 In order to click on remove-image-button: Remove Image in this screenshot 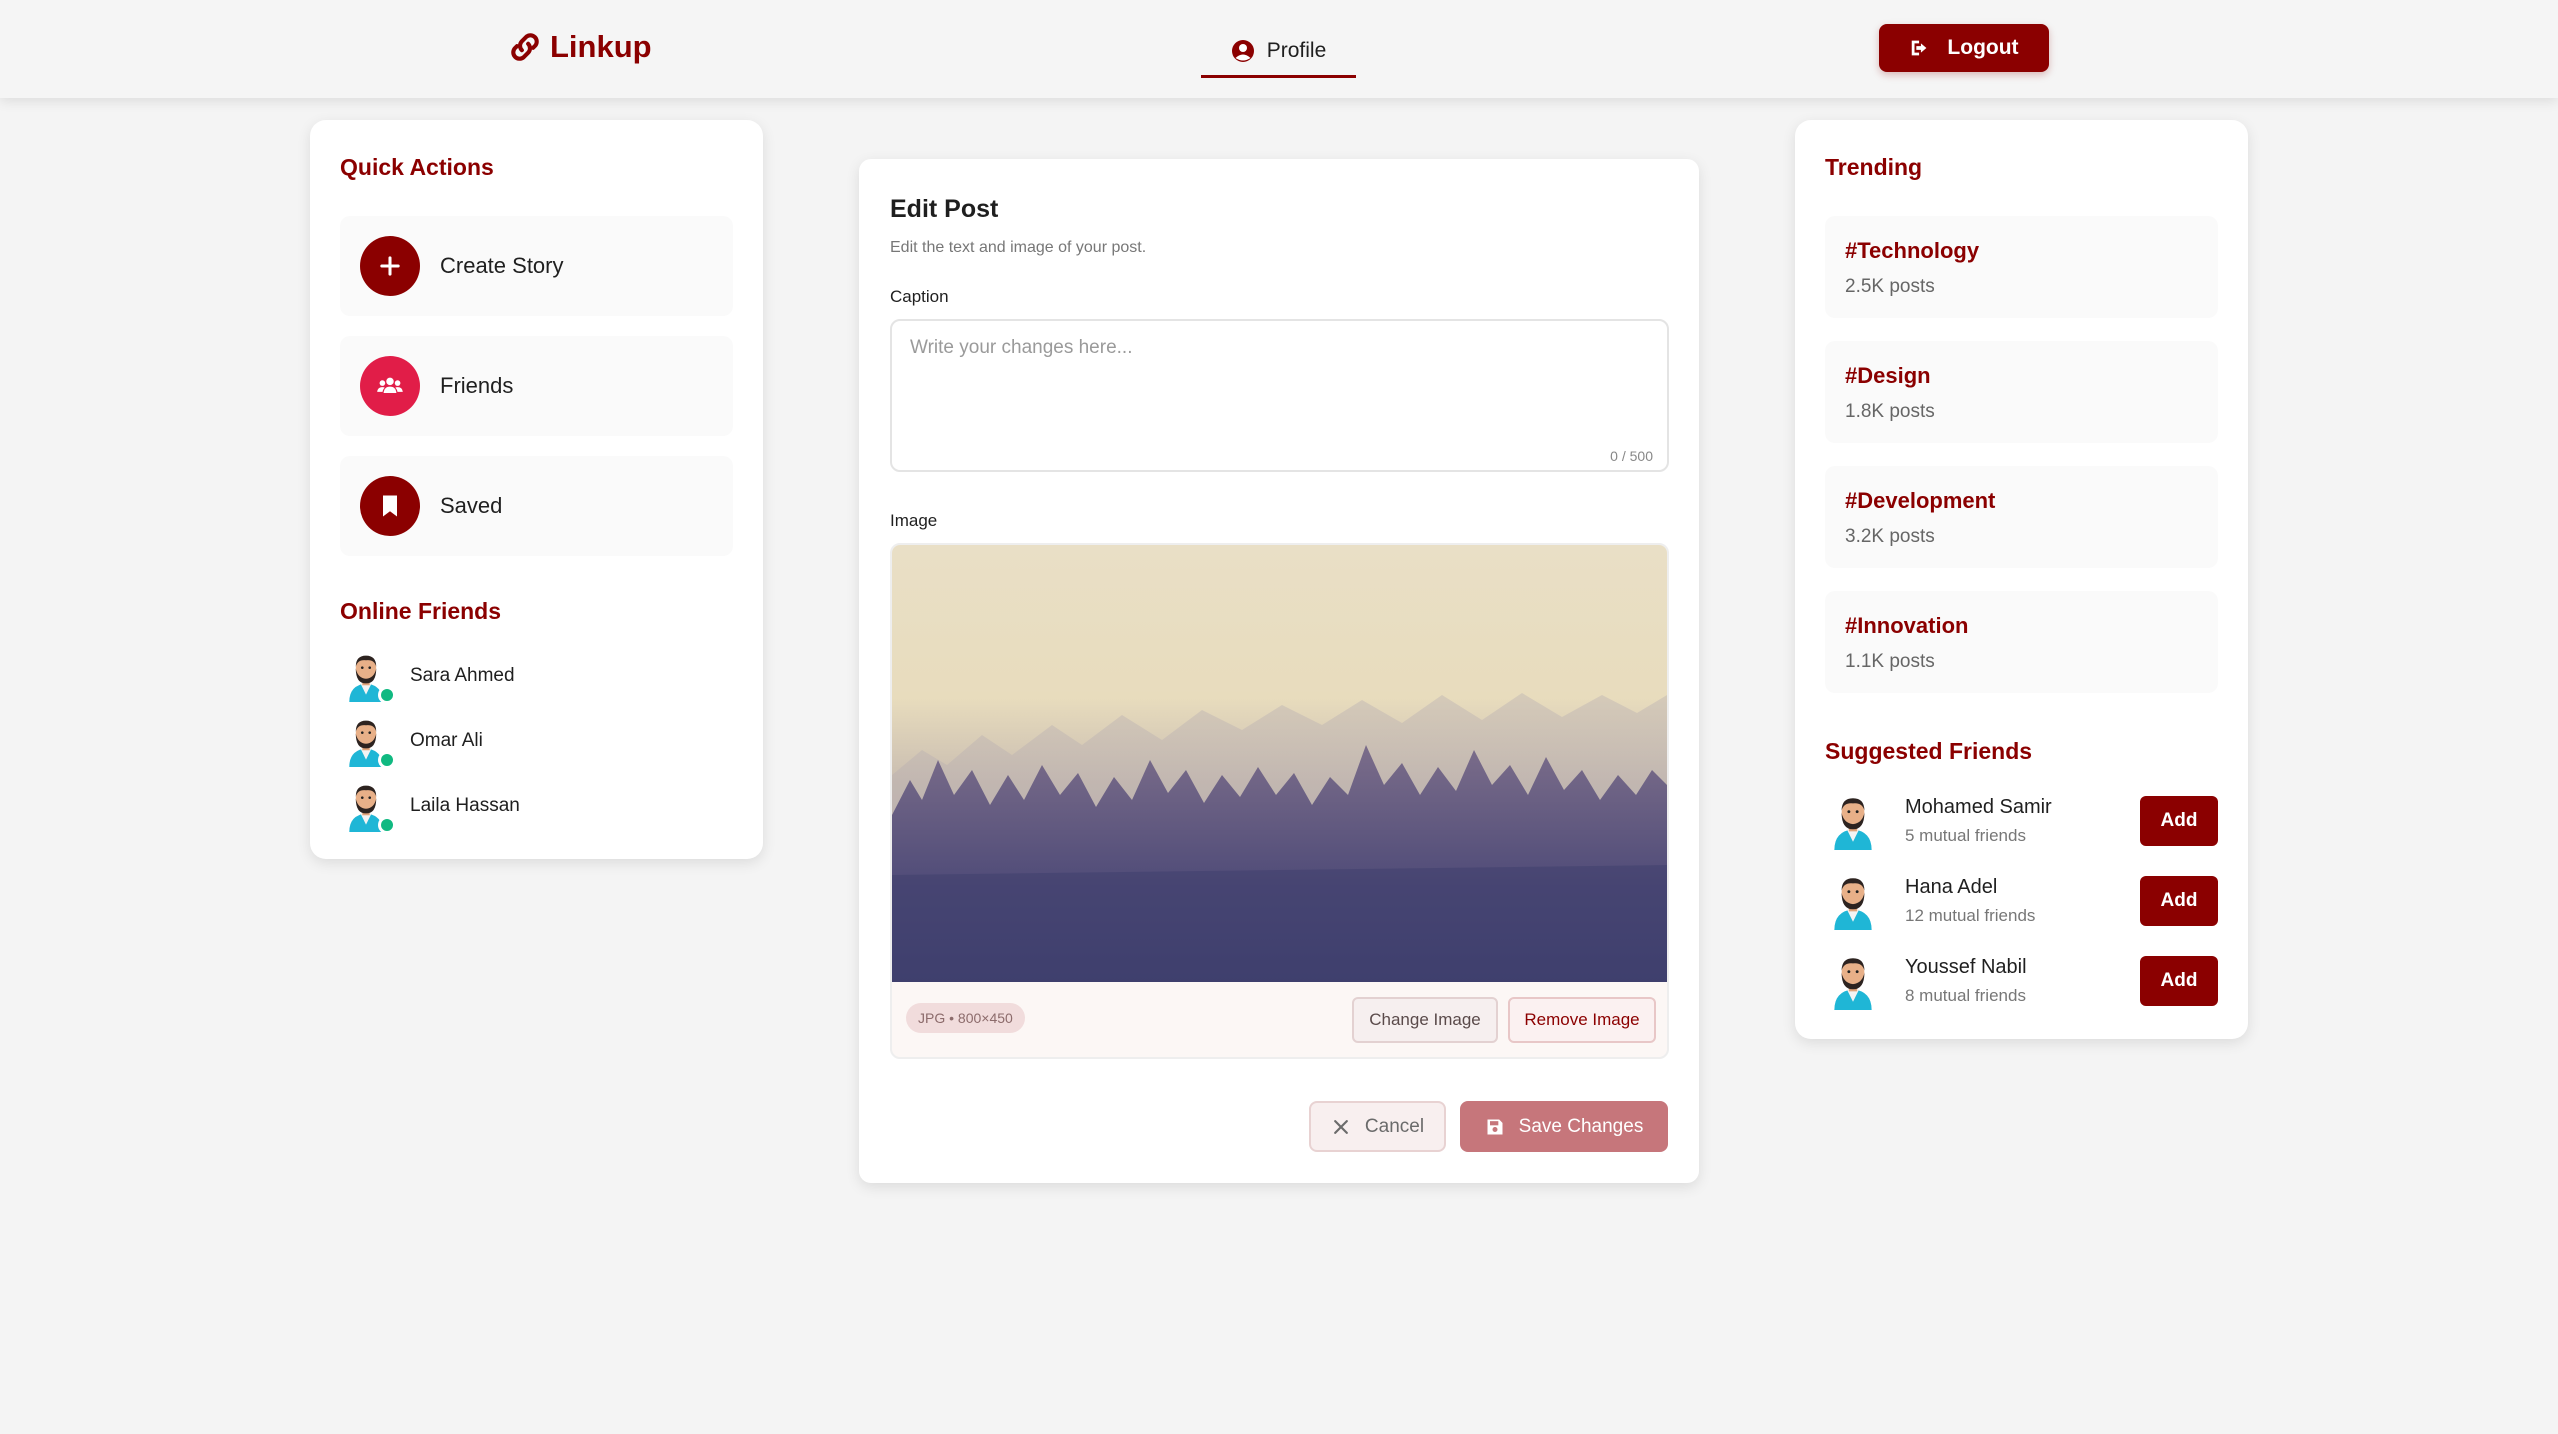, I will do `click(1582, 1020)`.